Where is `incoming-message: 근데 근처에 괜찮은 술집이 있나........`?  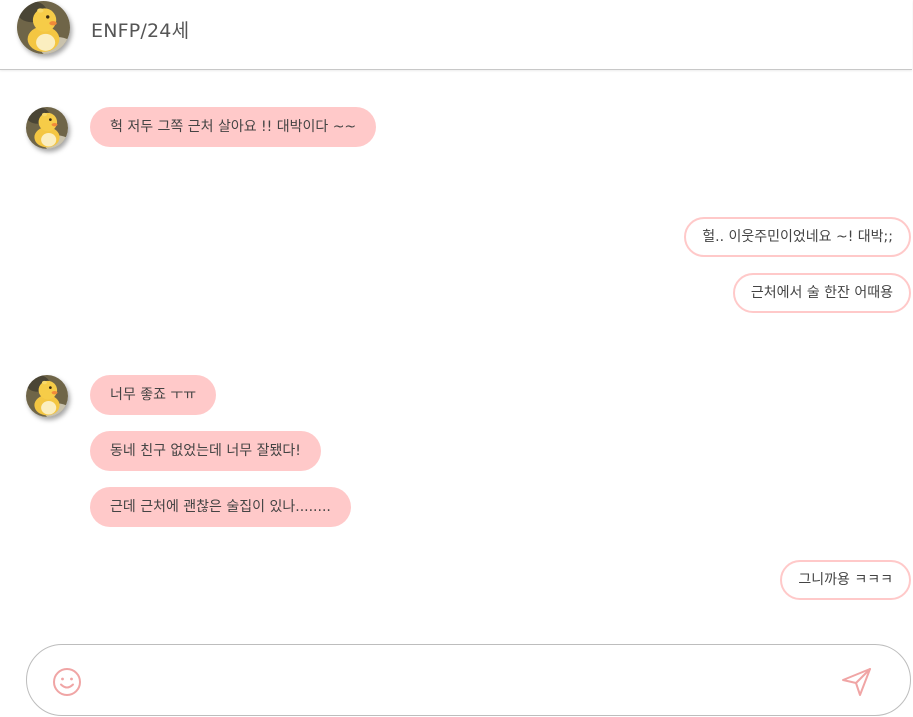 incoming-message: 근데 근처에 괜찮은 술집이 있나........ is located at coordinates (220, 507).